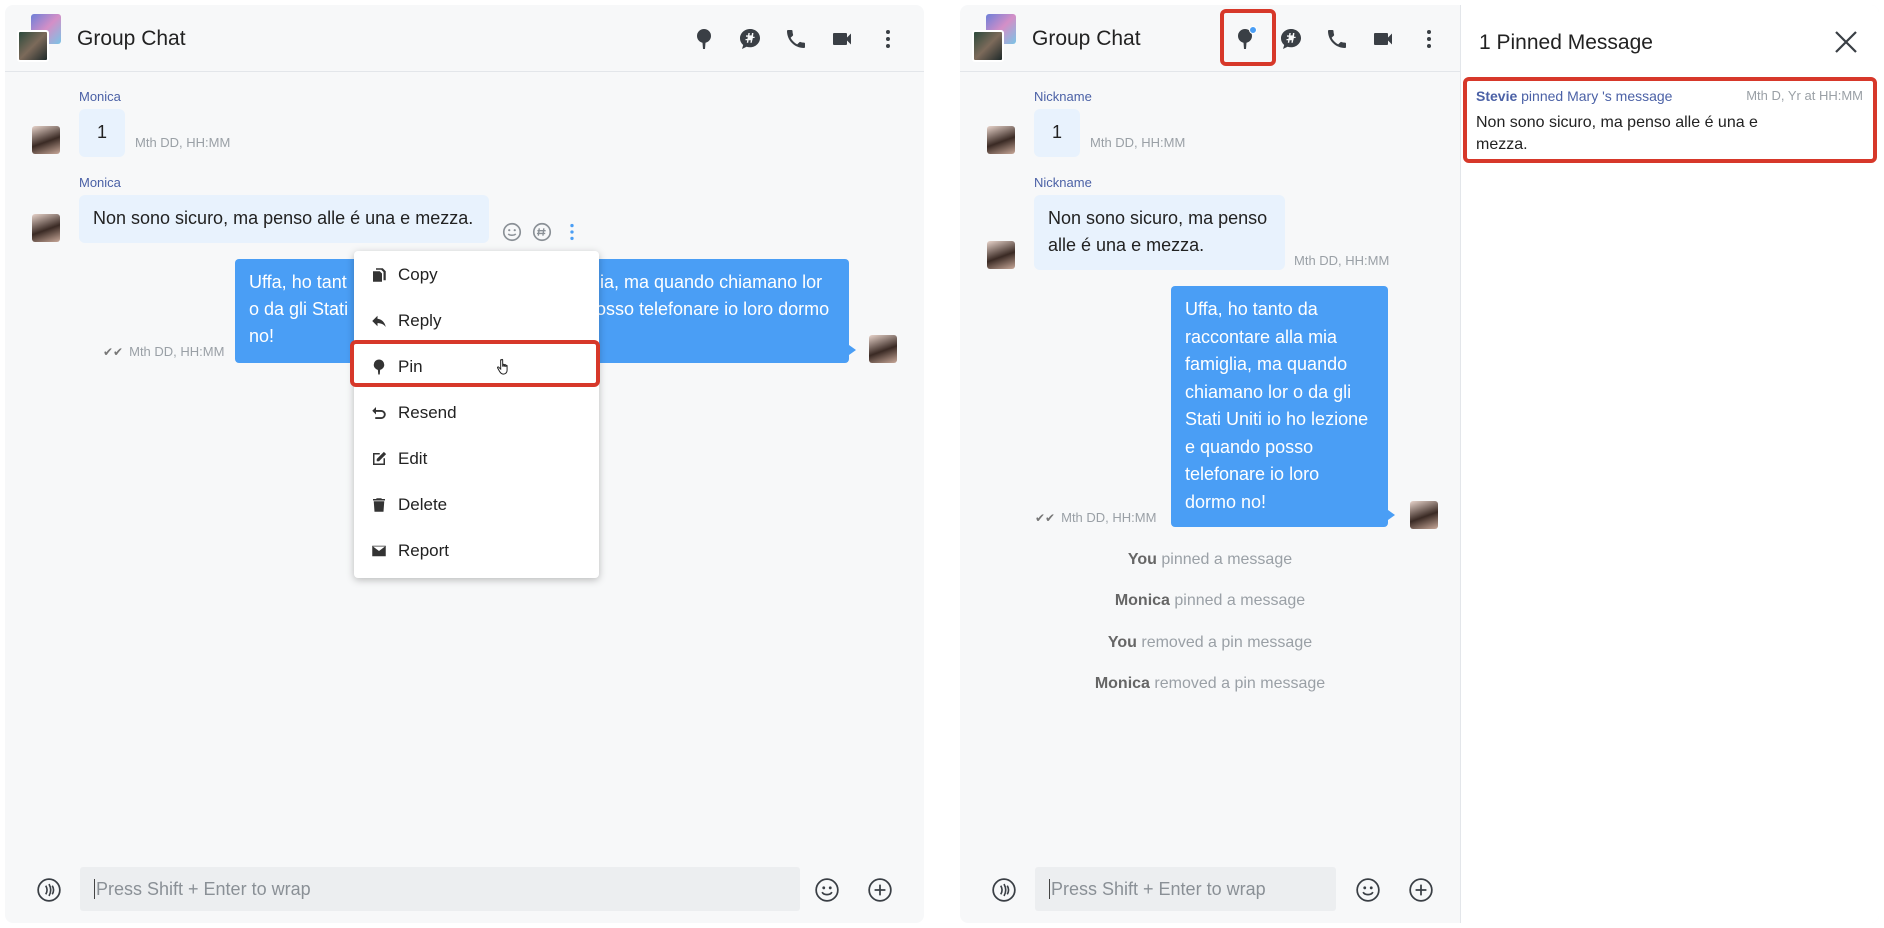 This screenshot has width=1884, height=928. Describe the element at coordinates (512, 232) in the screenshot. I see `emoji-reaction-icon` at that location.